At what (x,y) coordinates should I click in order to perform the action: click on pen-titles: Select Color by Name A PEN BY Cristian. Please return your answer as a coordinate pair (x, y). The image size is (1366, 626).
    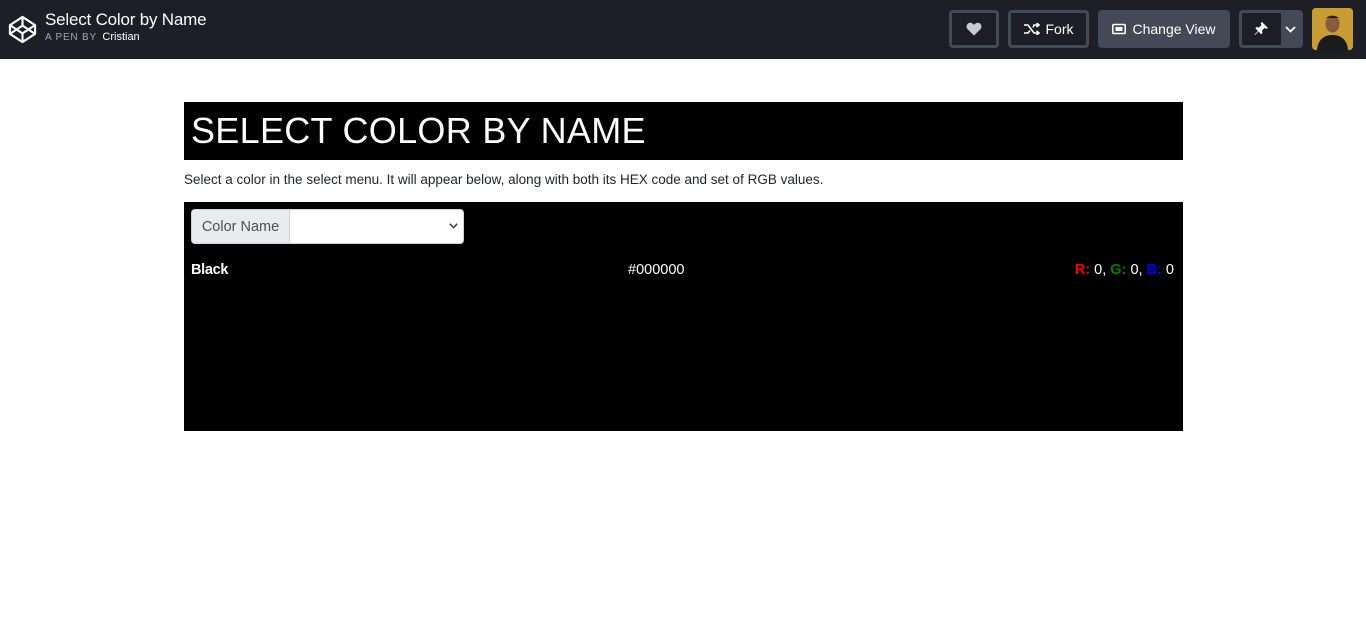
    Looking at the image, I should click on (126, 27).